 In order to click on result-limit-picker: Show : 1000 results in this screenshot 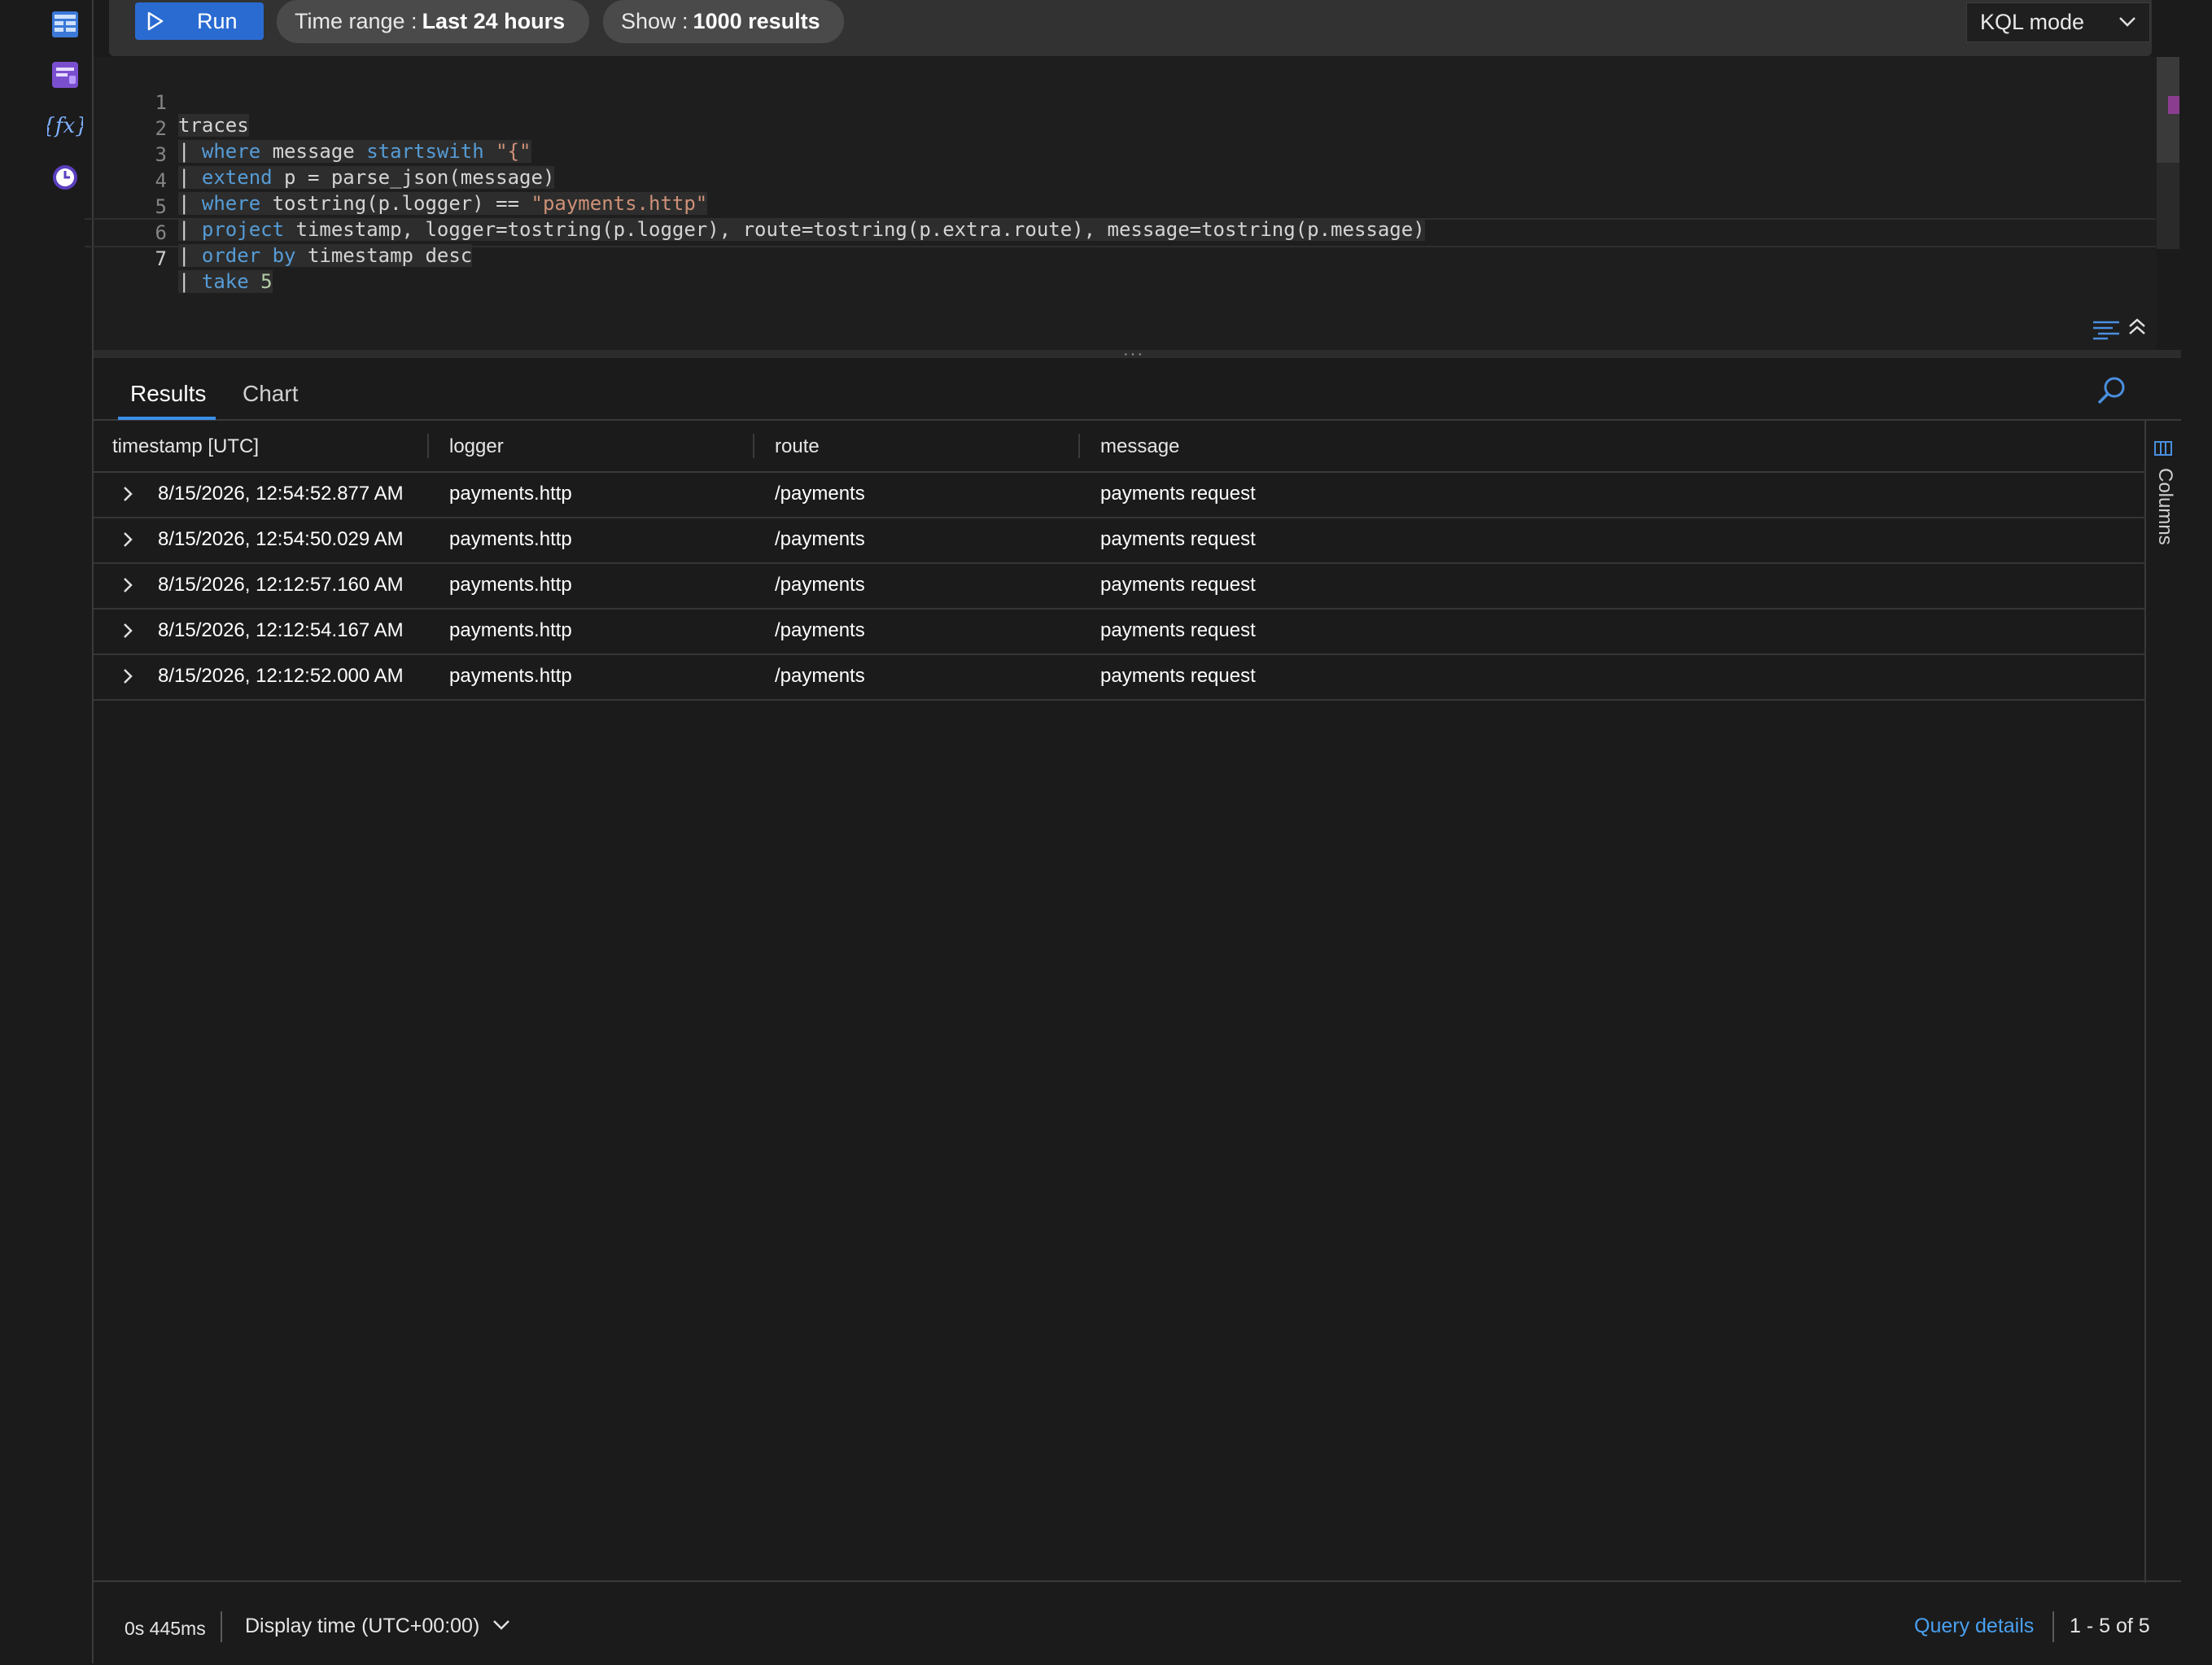, I will do `click(723, 22)`.